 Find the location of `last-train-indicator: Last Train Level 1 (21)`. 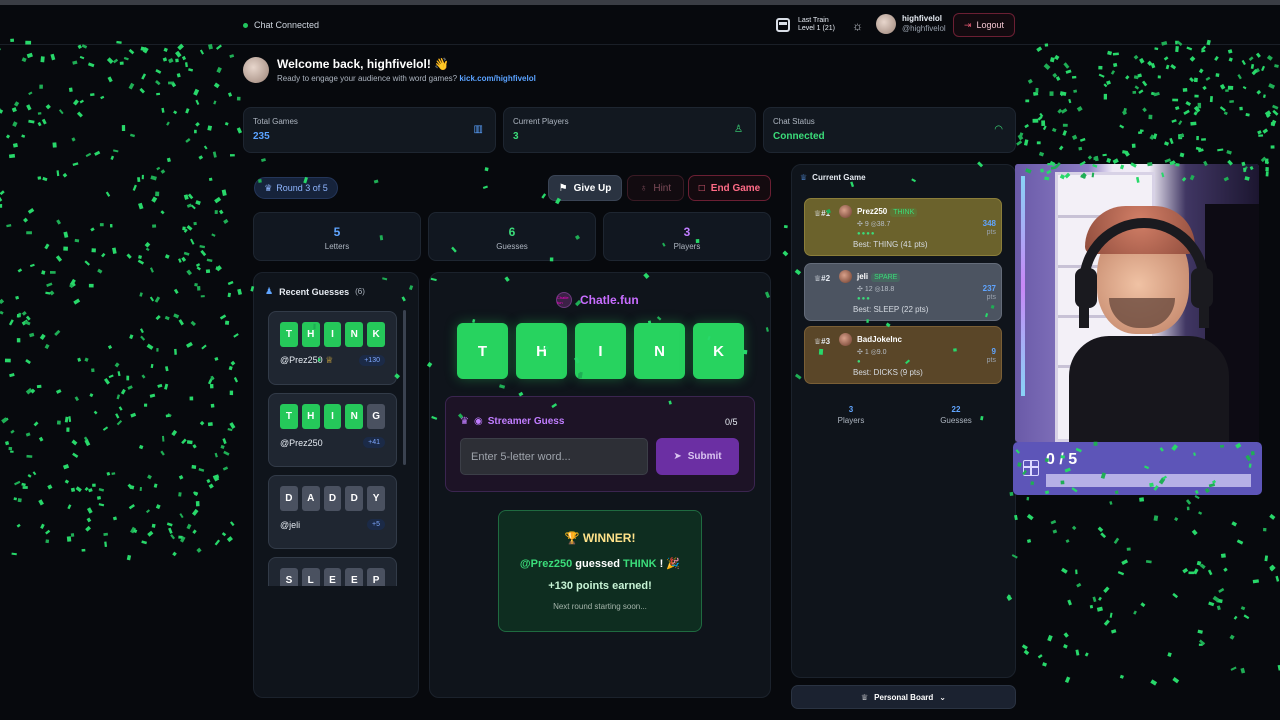

last-train-indicator: Last Train Level 1 (21) is located at coordinates (805, 25).